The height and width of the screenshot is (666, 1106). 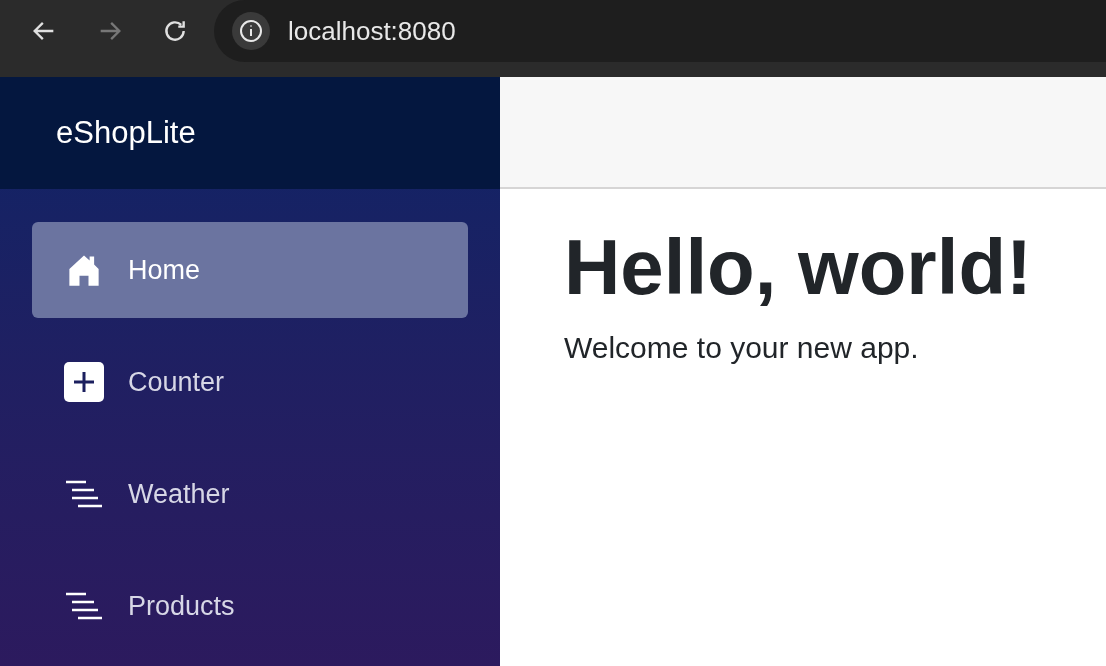 I want to click on nav-item: Weather, so click(x=250, y=494).